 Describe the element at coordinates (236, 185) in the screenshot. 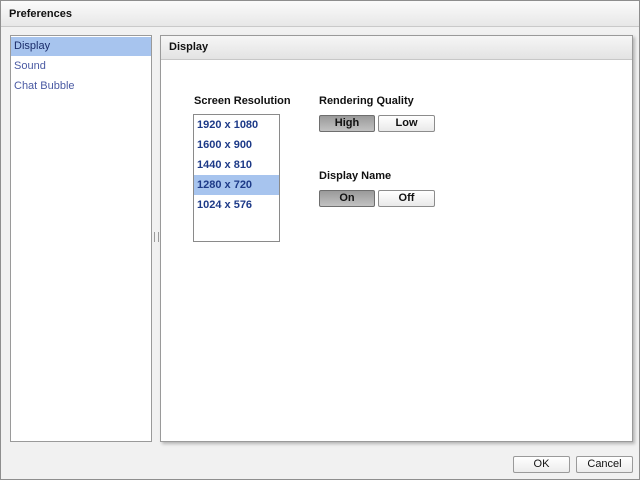

I see `resolution-option-1280x720: 1280 x 720` at that location.